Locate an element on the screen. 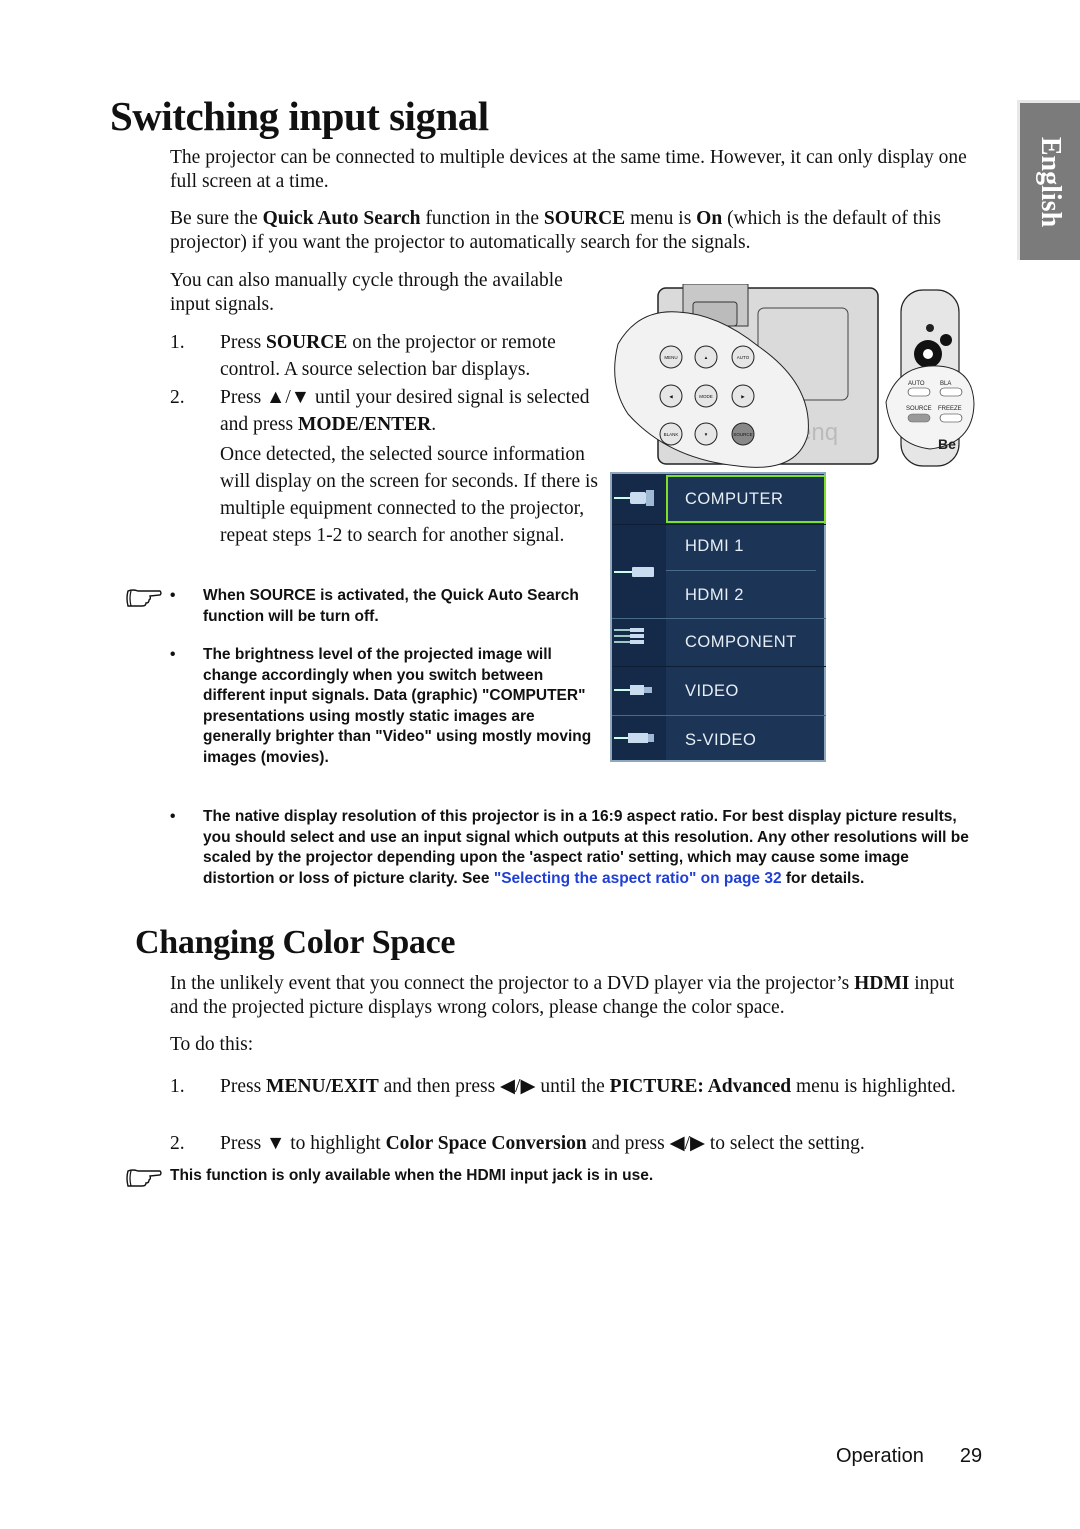 The image size is (1080, 1529). mode-enter-button: MODE is located at coordinates (706, 396).